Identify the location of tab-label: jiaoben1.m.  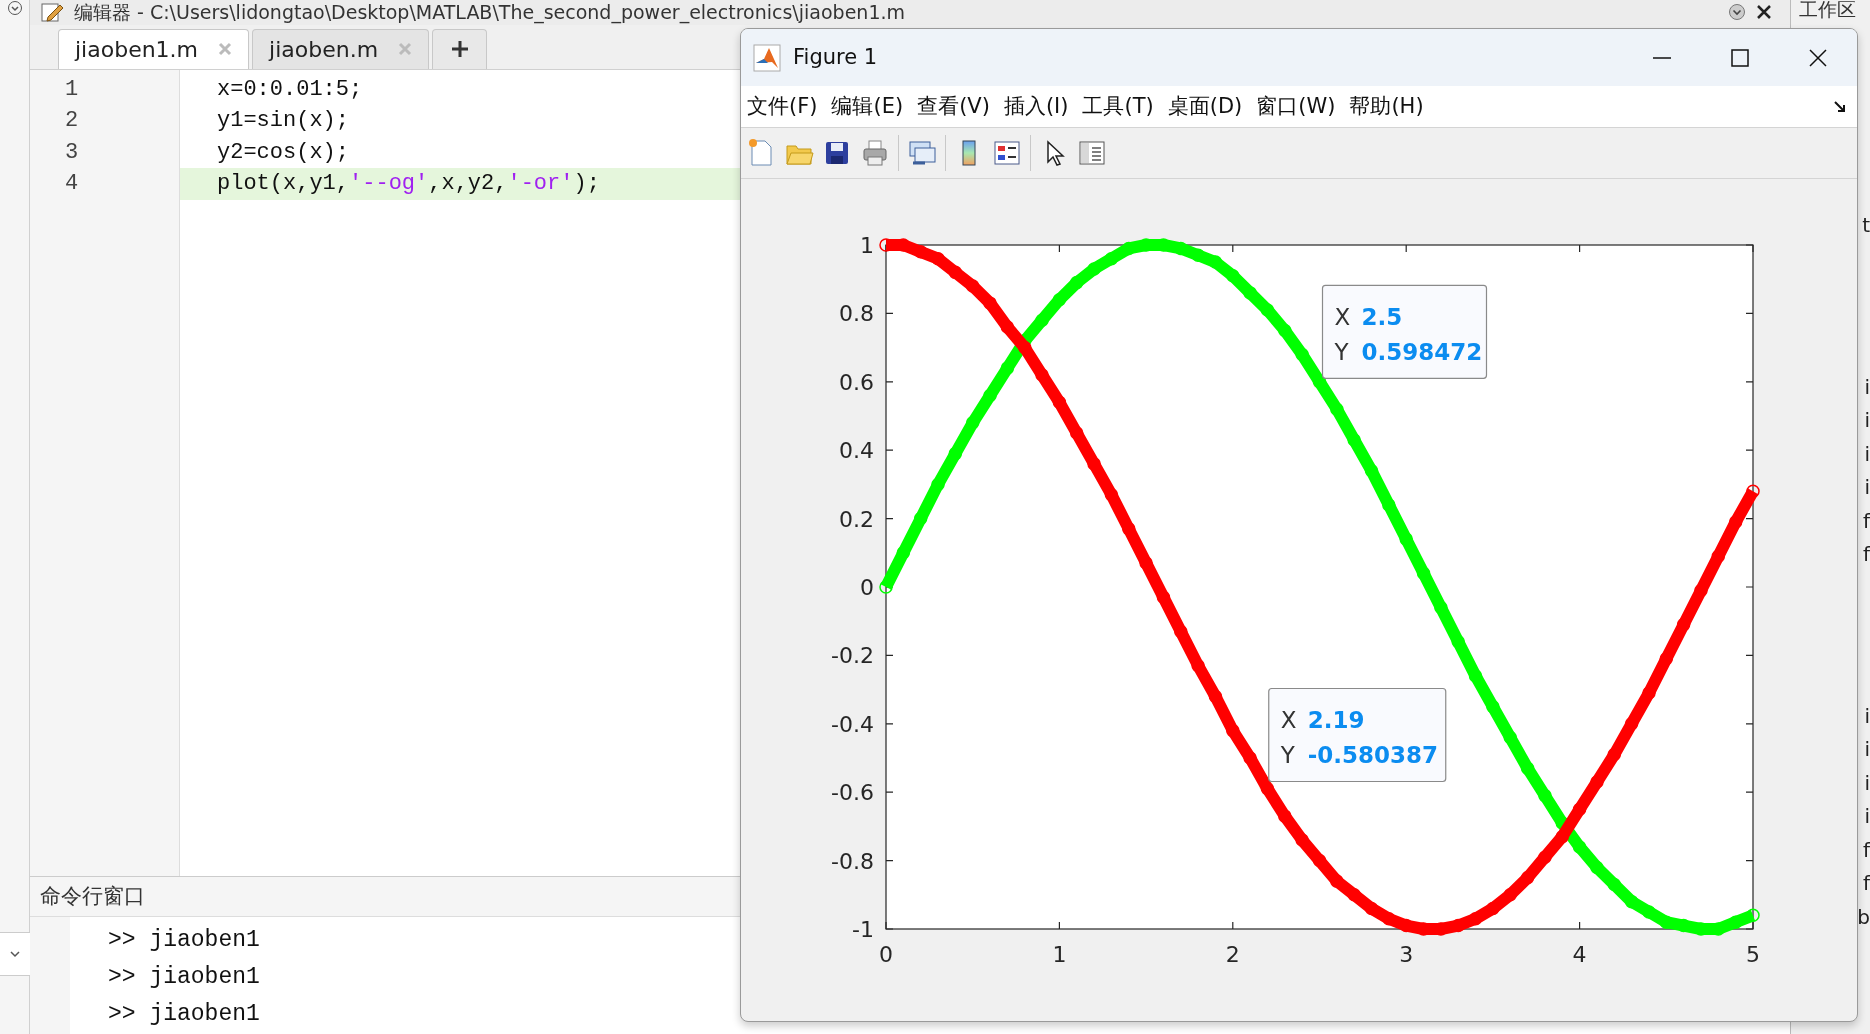
(137, 49).